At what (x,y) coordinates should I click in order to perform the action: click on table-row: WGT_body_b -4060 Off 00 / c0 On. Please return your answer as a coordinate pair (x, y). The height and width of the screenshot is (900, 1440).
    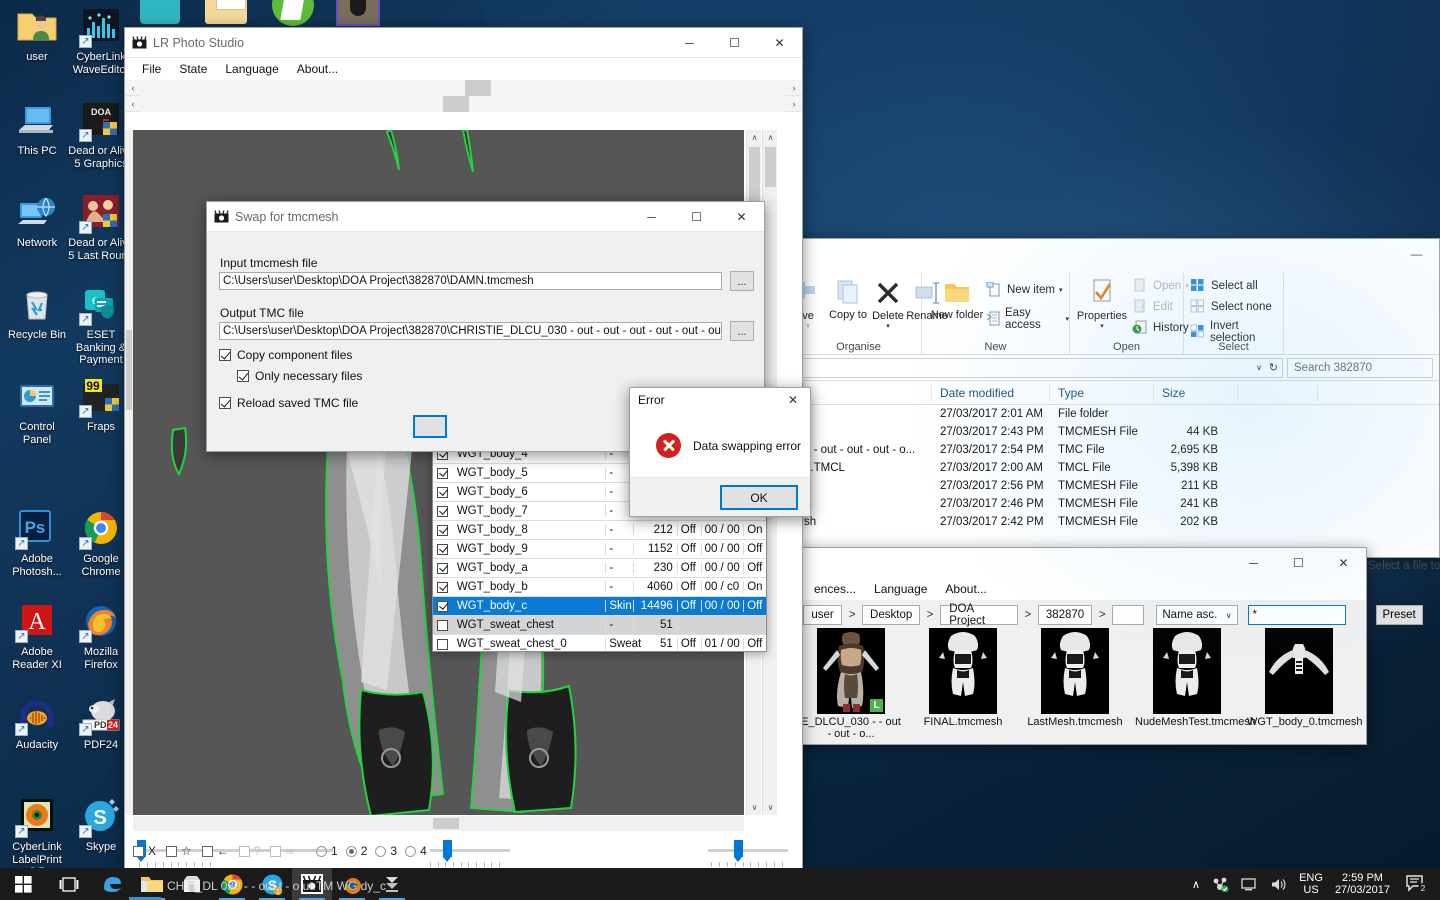
    Looking at the image, I should click on (599, 587).